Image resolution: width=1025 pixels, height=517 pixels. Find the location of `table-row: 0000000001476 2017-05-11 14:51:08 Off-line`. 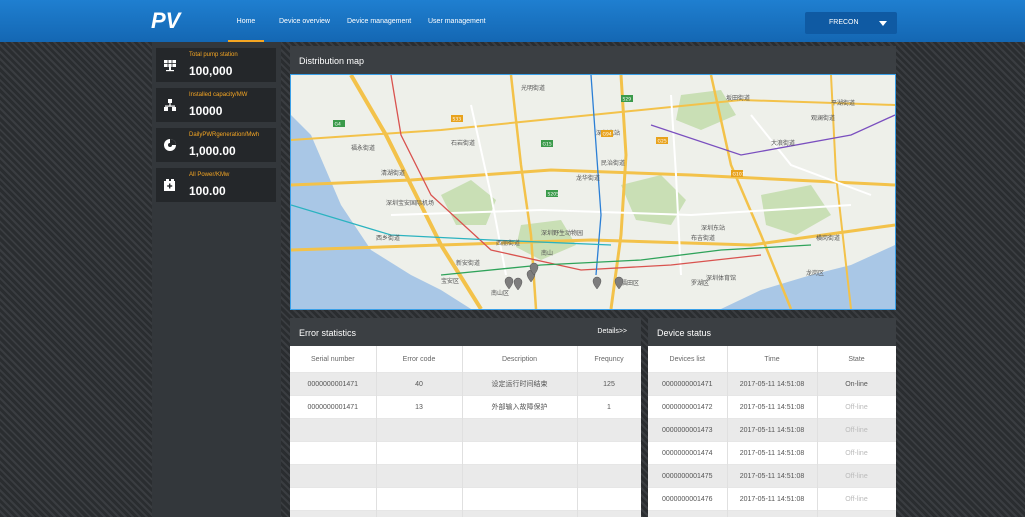

table-row: 0000000001476 2017-05-11 14:51:08 Off-line is located at coordinates (772, 499).